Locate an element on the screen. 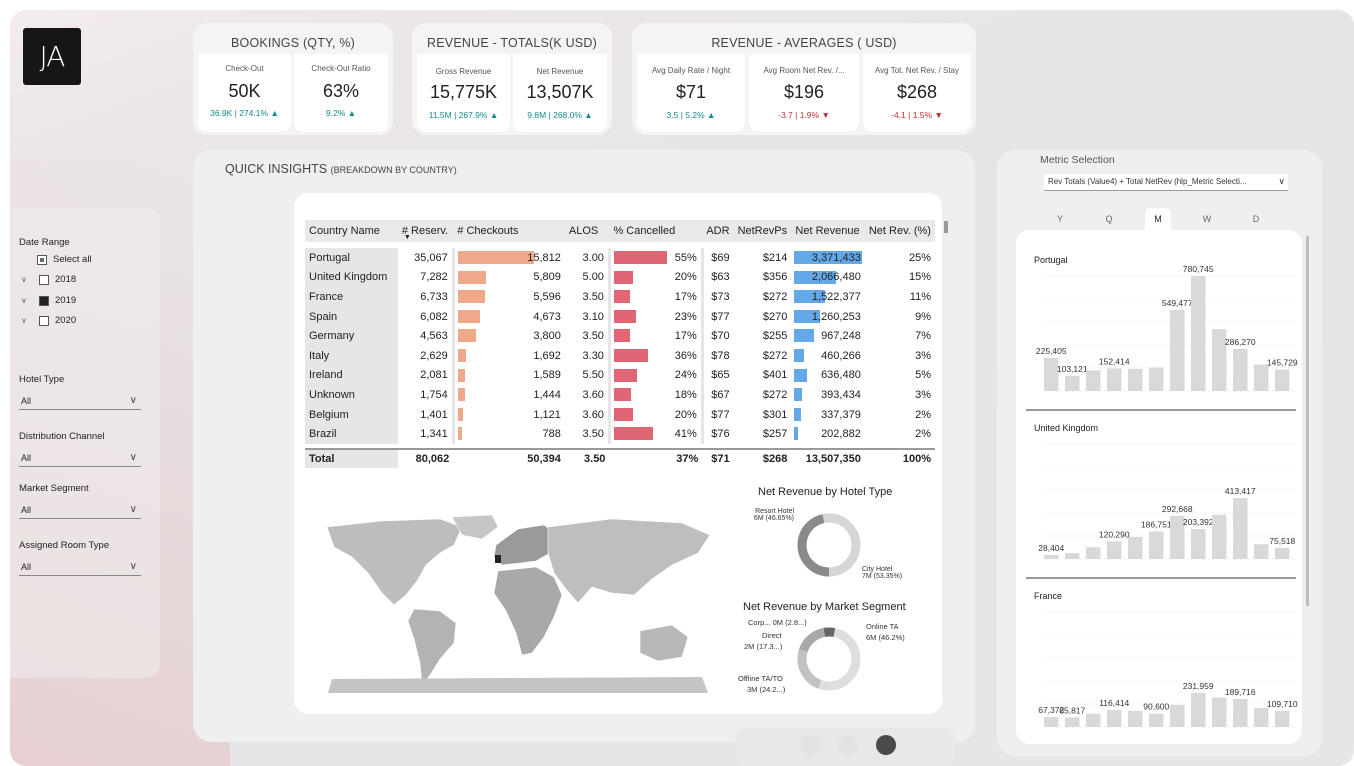 The image size is (1354, 766). column-header: # Checkouts is located at coordinates (509, 231).